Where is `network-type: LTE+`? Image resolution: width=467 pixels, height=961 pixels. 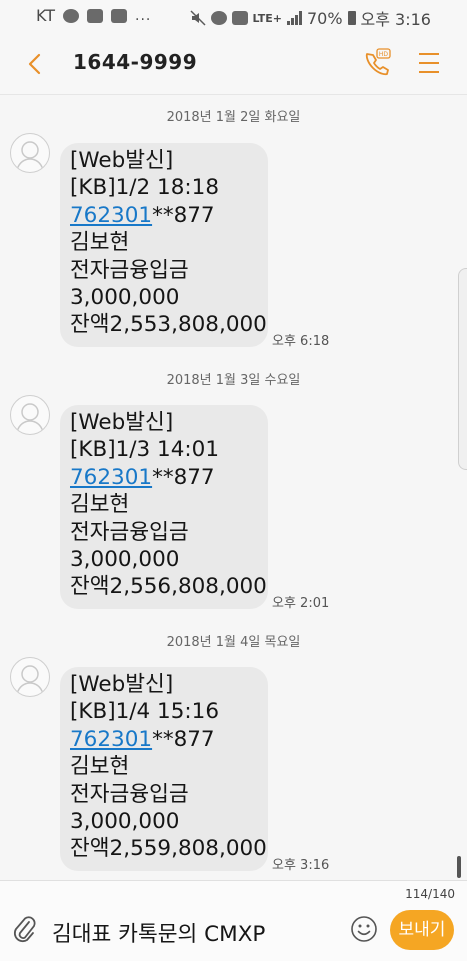 network-type: LTE+ is located at coordinates (267, 18).